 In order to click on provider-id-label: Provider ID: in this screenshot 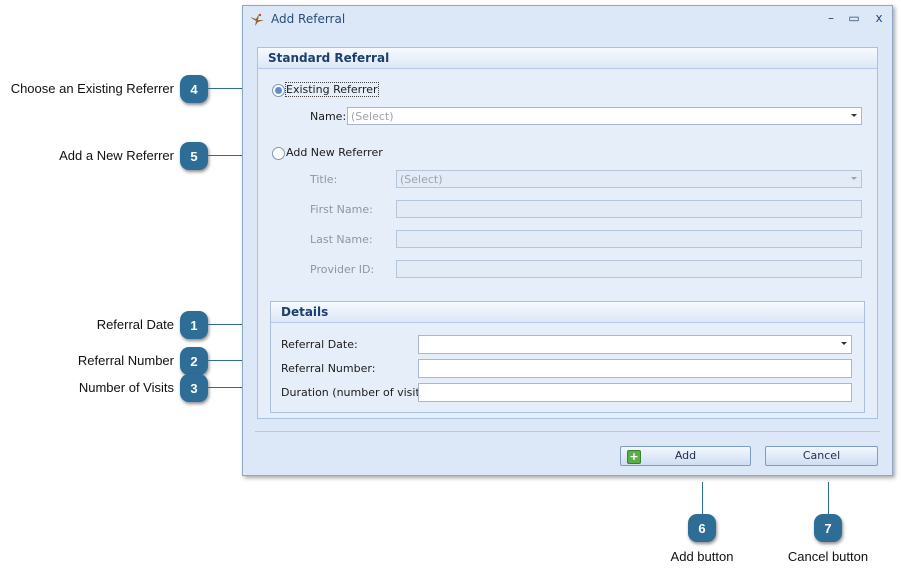, I will do `click(342, 269)`.